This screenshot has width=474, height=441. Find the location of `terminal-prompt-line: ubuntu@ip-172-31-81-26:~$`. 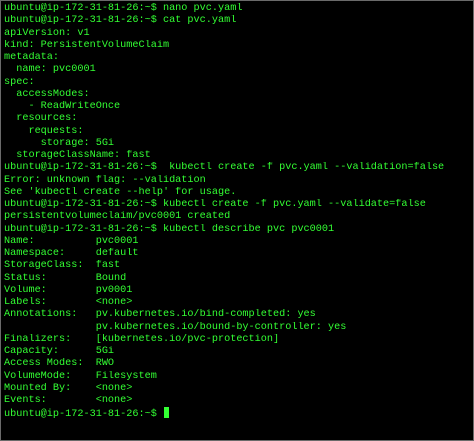

terminal-prompt-line: ubuntu@ip-172-31-81-26:~$ is located at coordinates (237, 413).